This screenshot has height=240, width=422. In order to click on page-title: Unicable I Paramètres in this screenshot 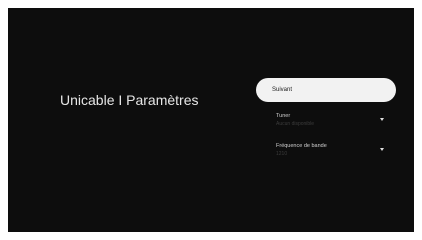, I will do `click(129, 100)`.